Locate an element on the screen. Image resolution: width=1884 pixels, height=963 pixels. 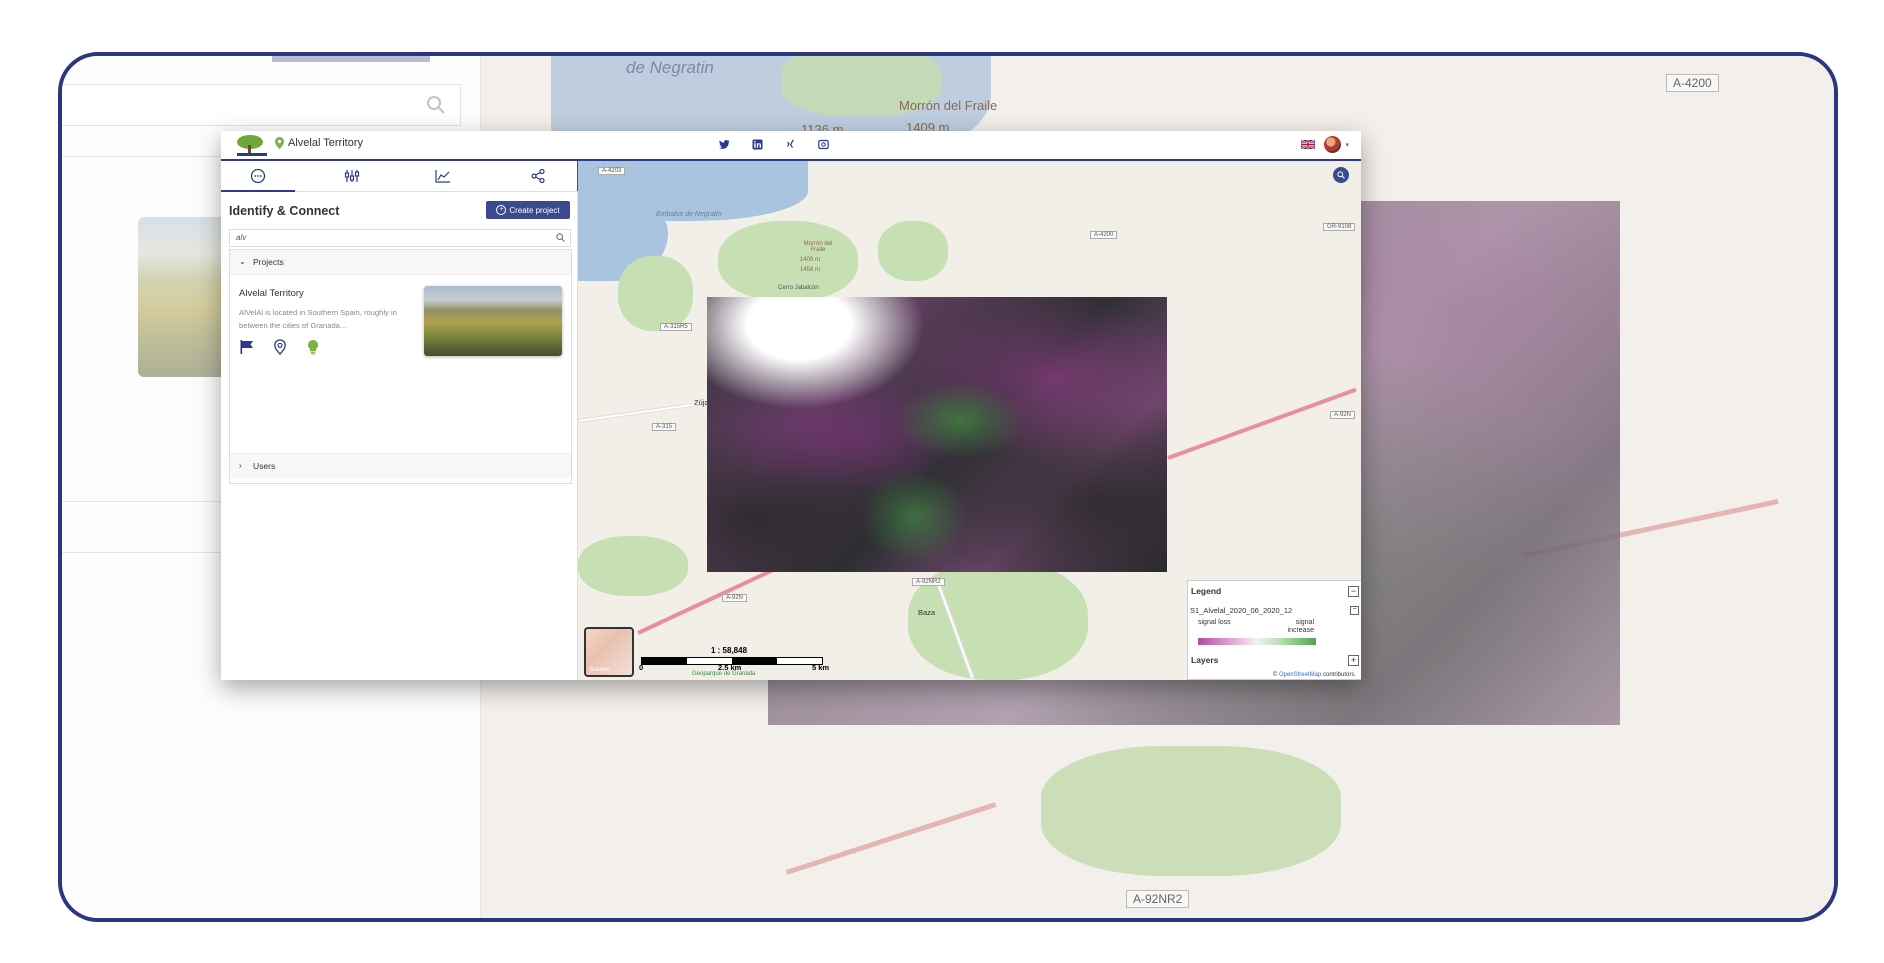
create-project-button: + Create project is located at coordinates (528, 210).